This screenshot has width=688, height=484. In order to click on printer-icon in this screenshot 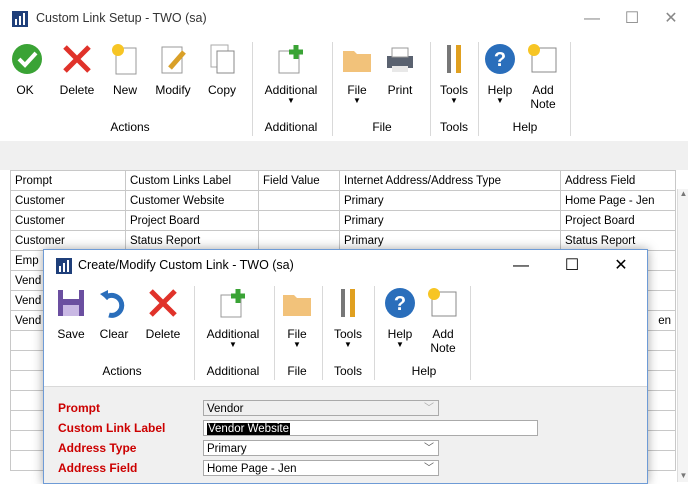, I will do `click(400, 59)`.